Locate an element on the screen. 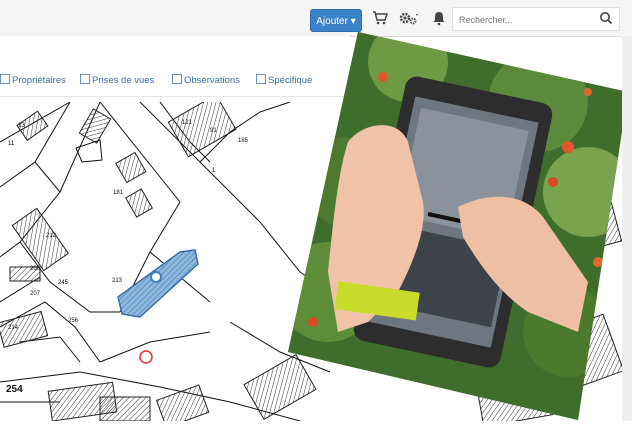  tab-prises-de-vues: Prises de vues is located at coordinates (117, 80).